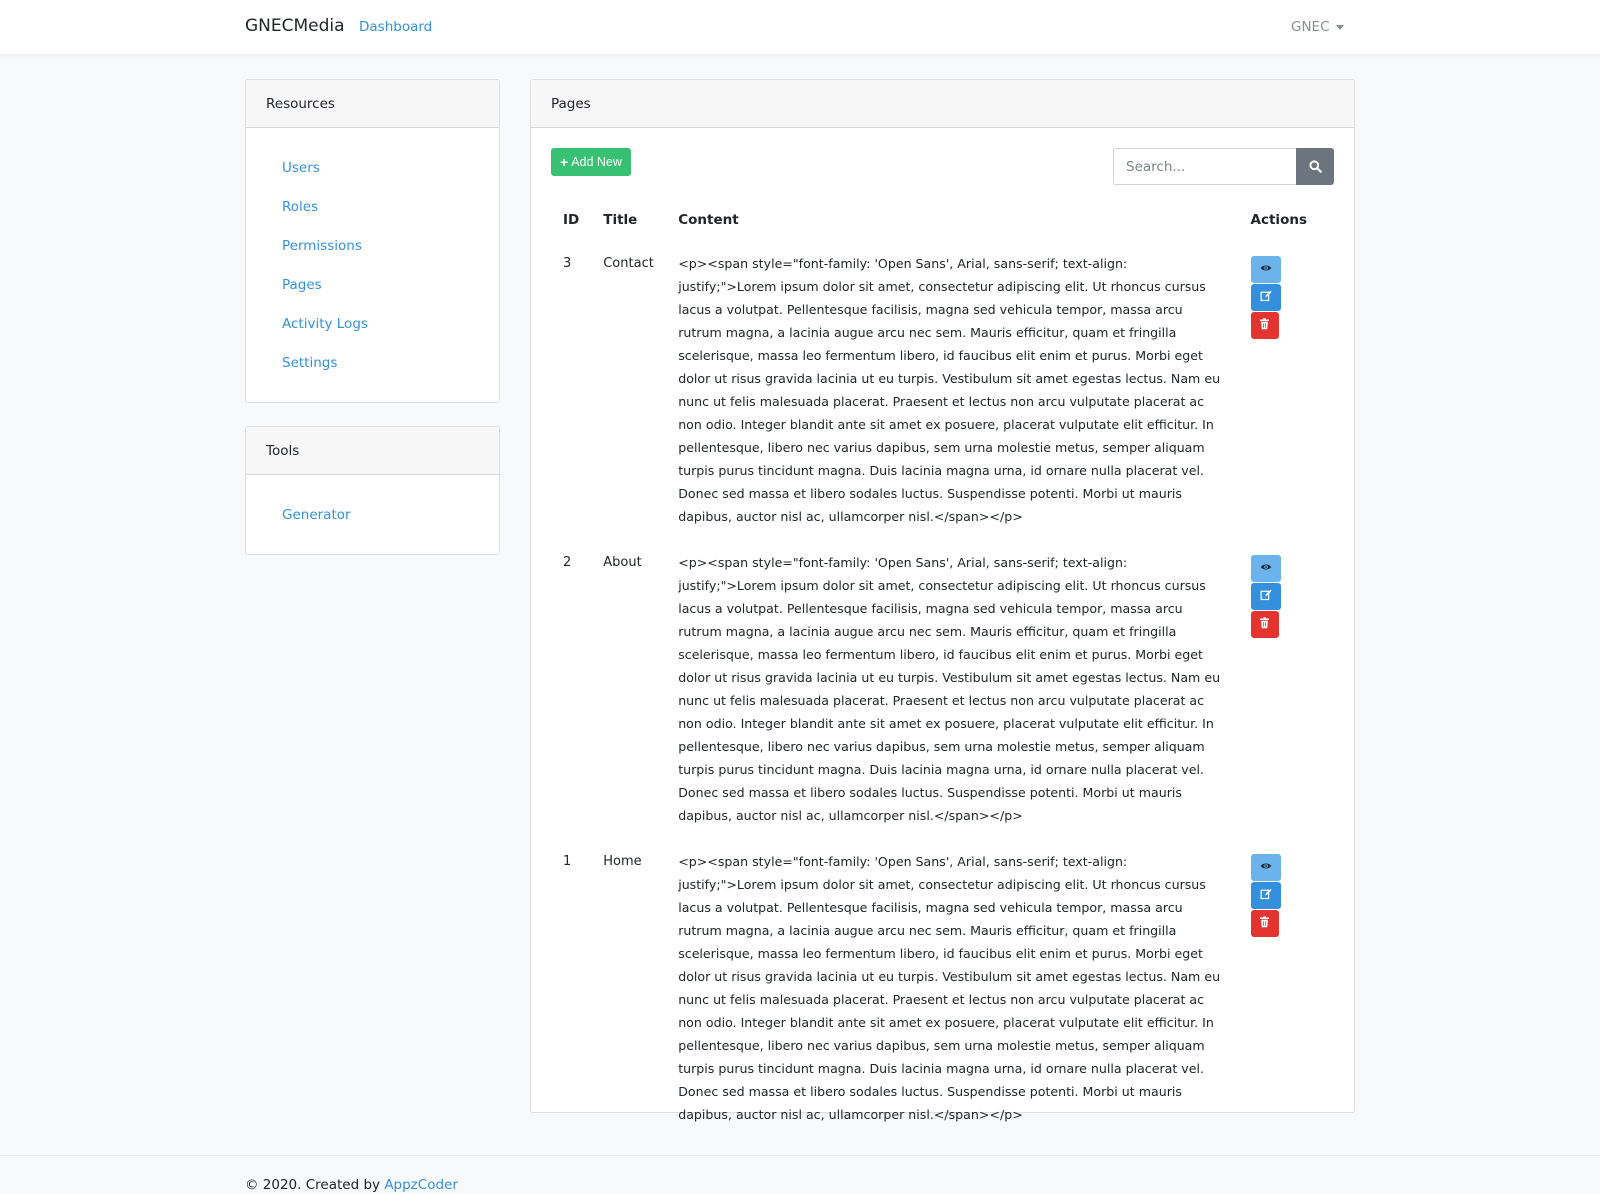 This screenshot has width=1600, height=1194. Describe the element at coordinates (316, 515) in the screenshot. I see `sidebar-link-generator: Generator` at that location.